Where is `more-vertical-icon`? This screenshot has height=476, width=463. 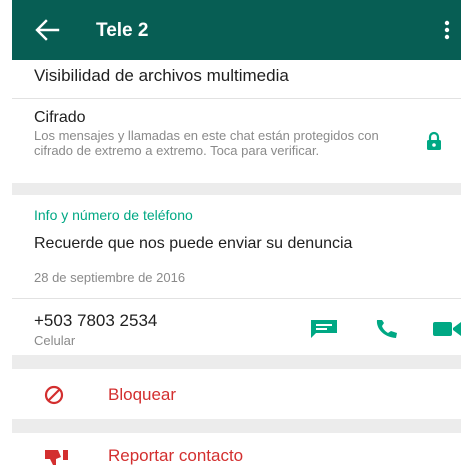 more-vertical-icon is located at coordinates (447, 30).